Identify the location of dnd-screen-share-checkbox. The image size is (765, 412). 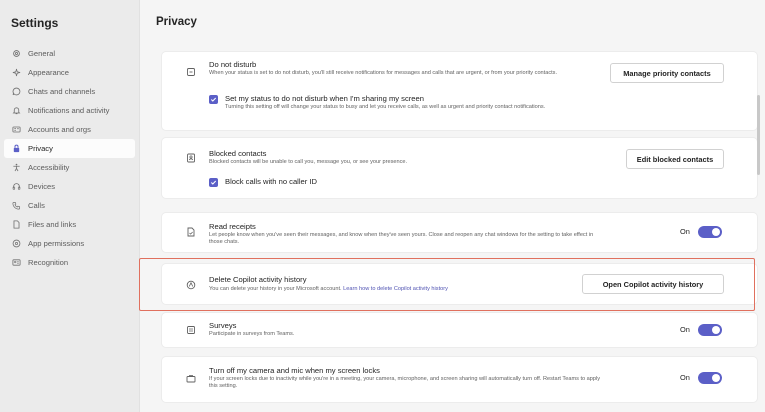
(213, 99).